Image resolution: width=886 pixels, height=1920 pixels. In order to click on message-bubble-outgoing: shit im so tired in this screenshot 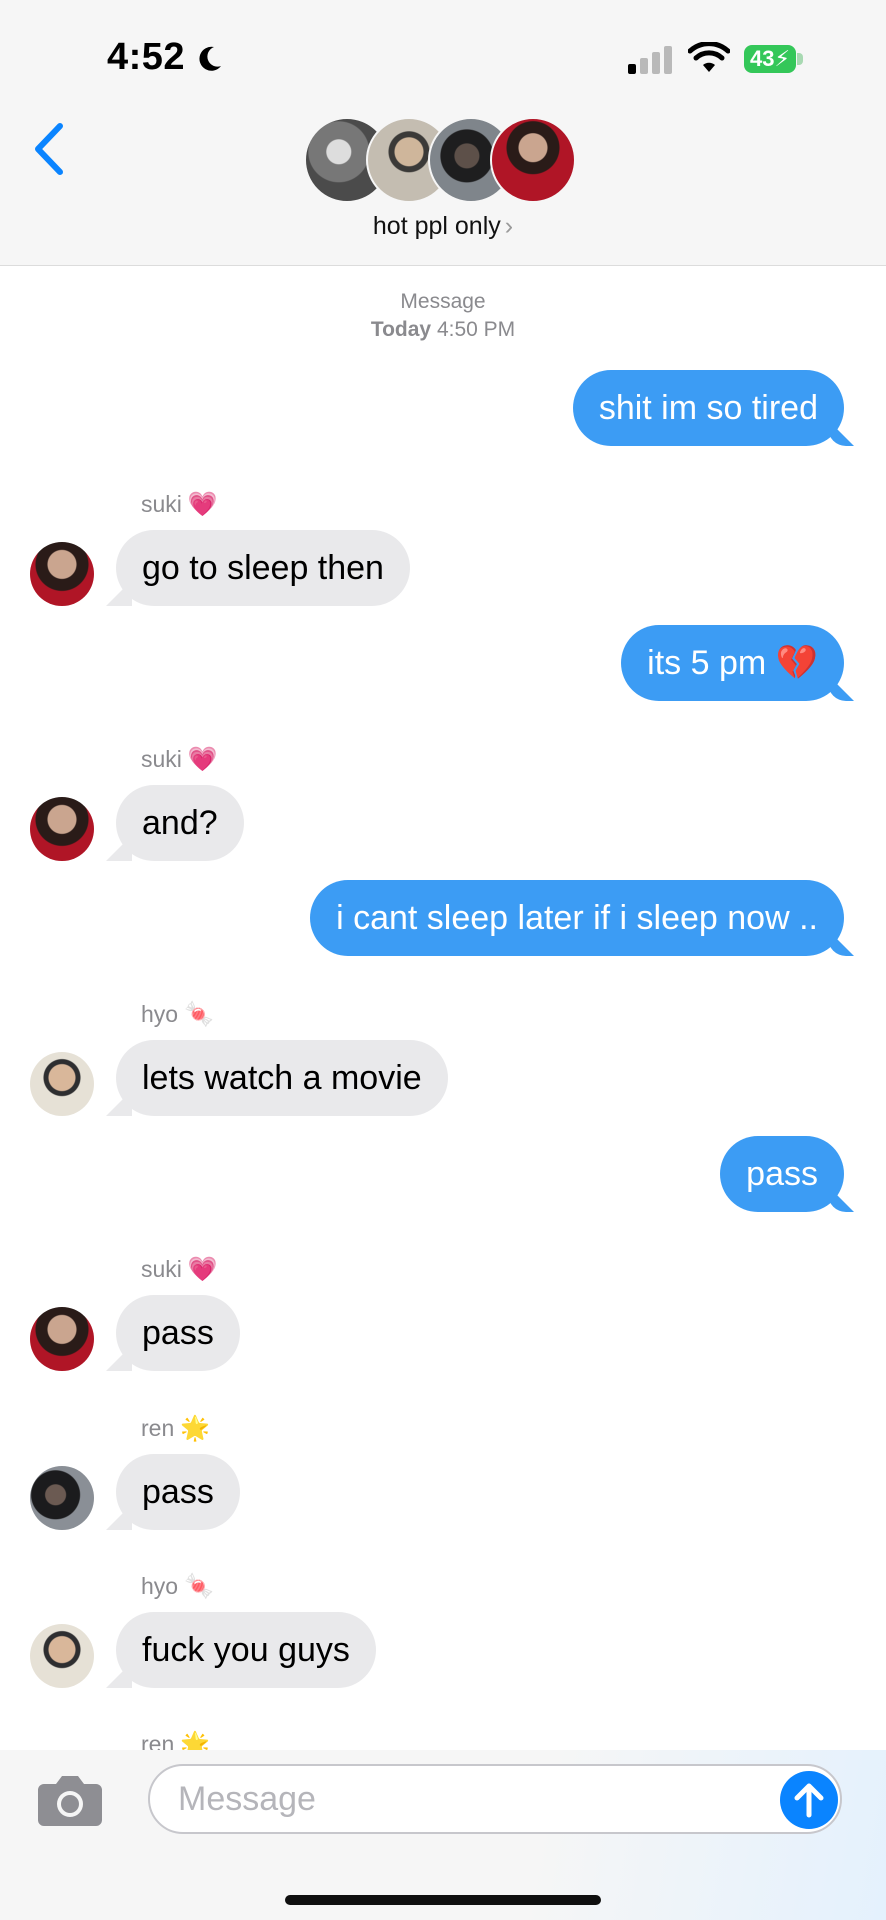, I will do `click(708, 408)`.